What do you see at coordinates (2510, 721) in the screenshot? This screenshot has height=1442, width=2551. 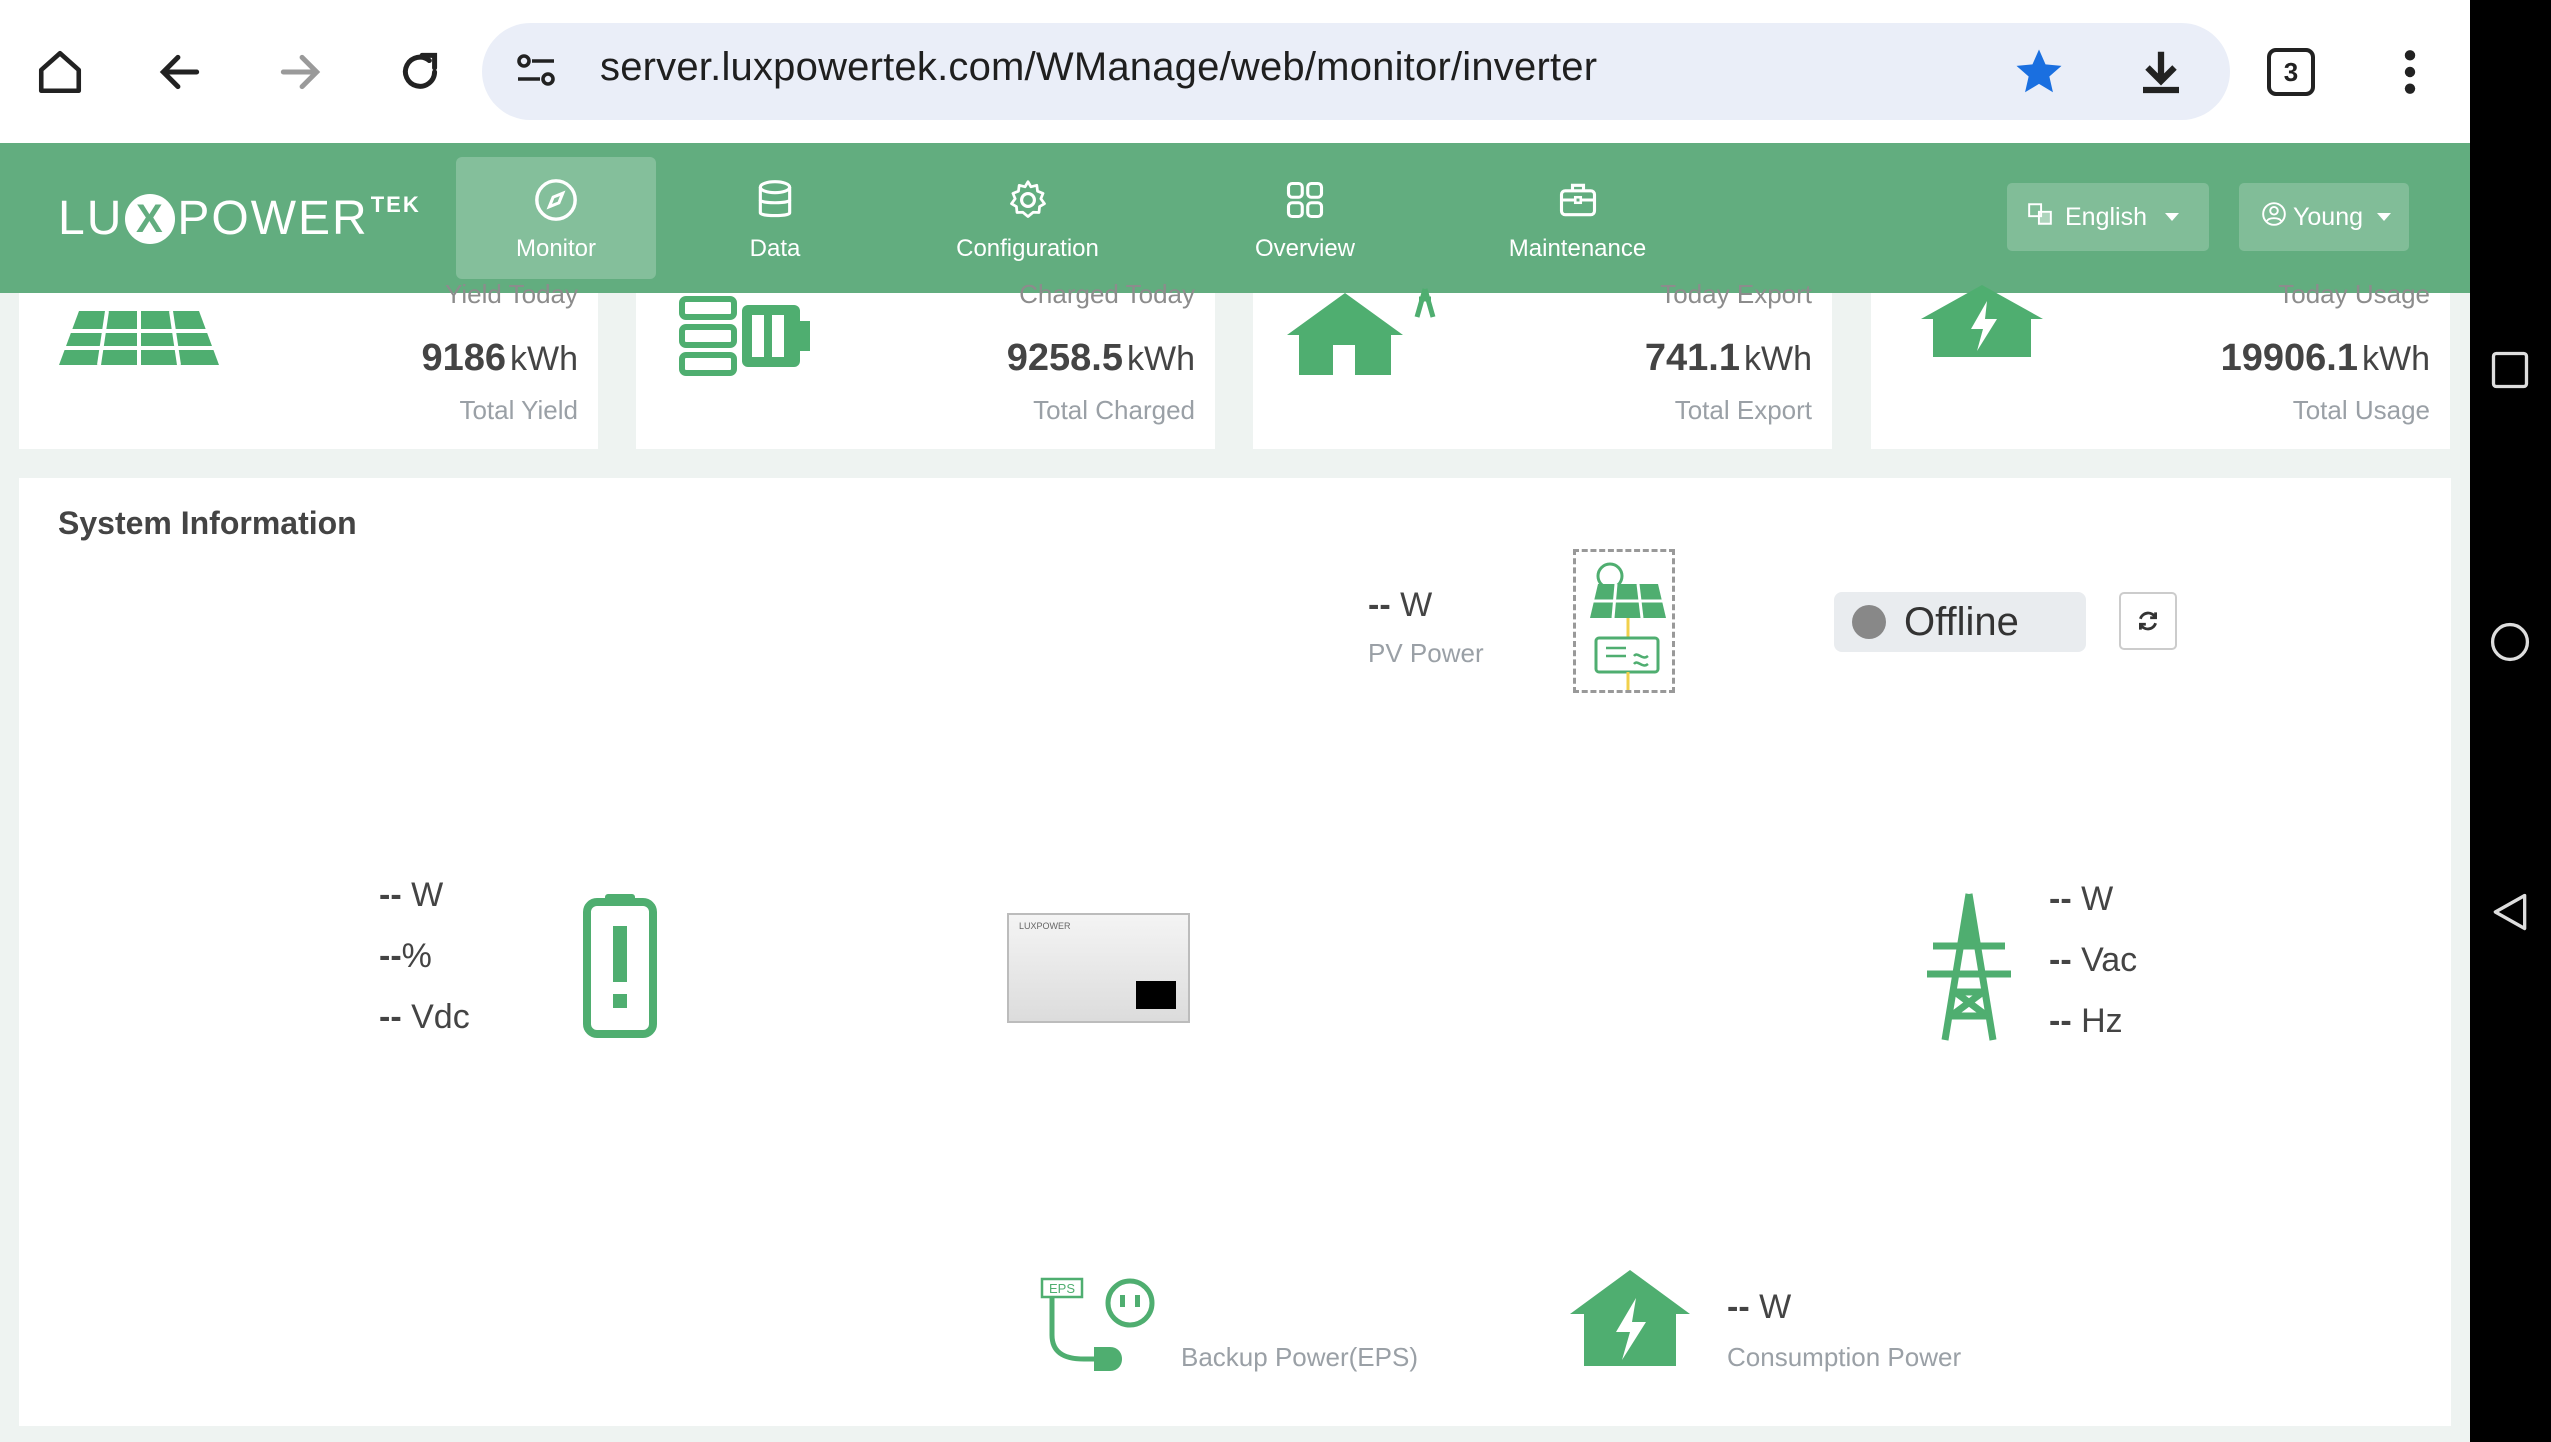 I see `android-navigation-bar` at bounding box center [2510, 721].